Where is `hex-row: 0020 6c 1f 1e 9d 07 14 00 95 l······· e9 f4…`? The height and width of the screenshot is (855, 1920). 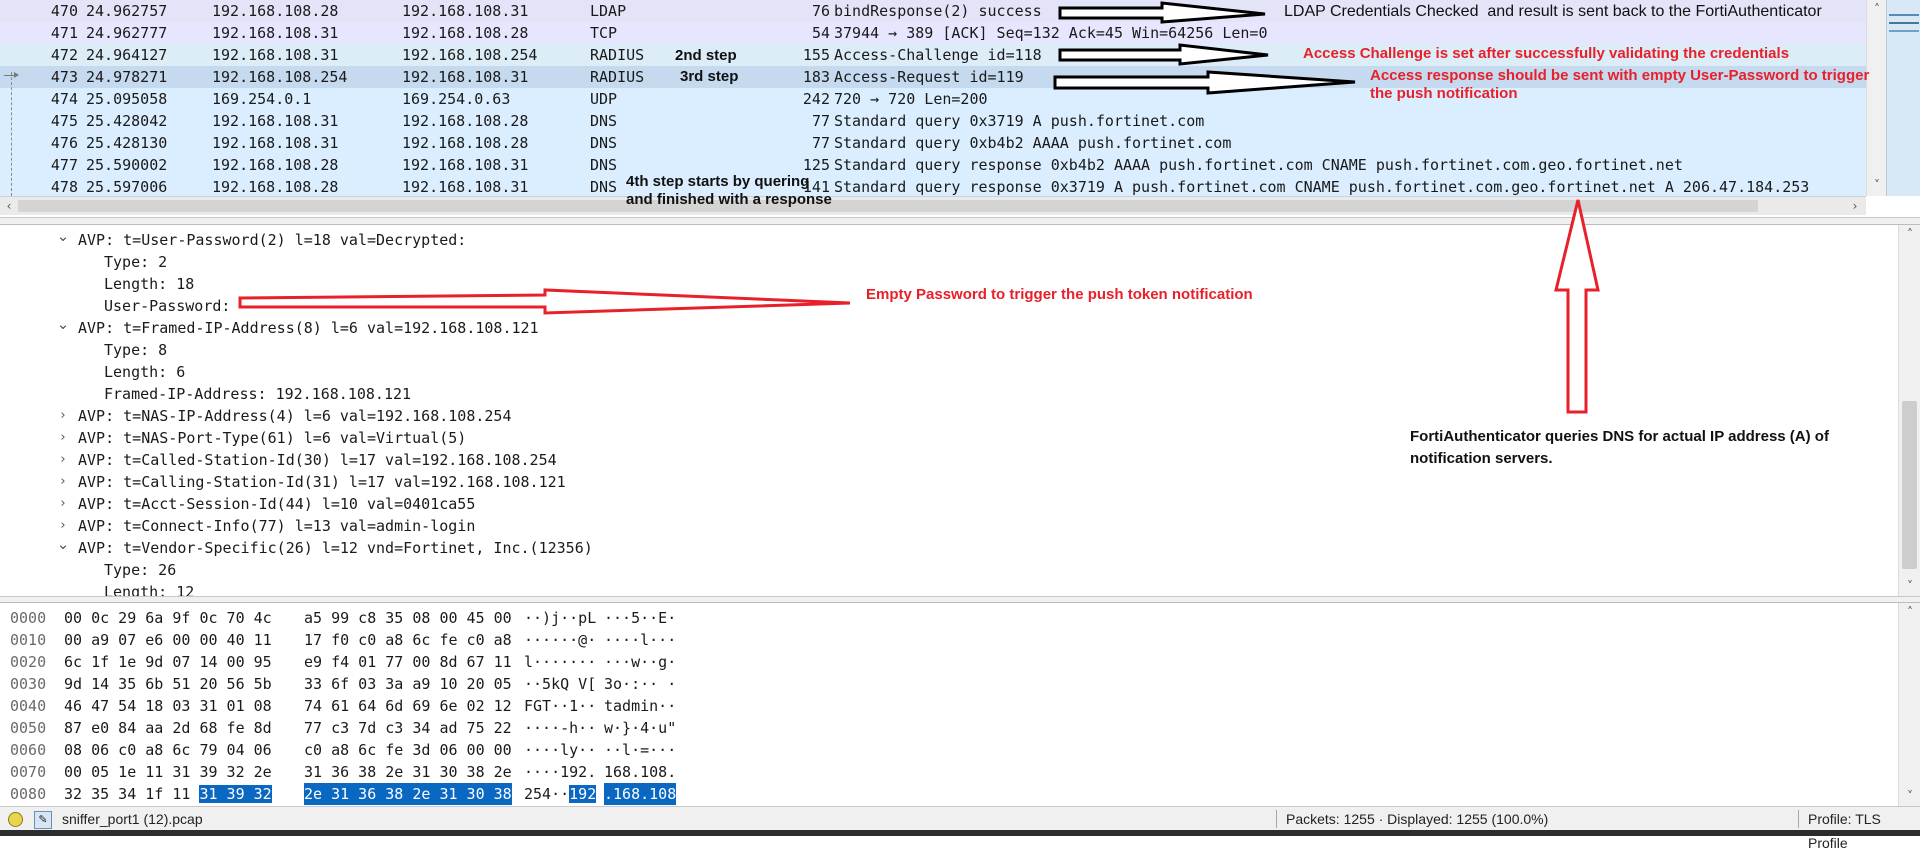
hex-row: 0020 6c 1f 1e 9d 07 14 00 95 l······· e9 f4… is located at coordinates (945, 662).